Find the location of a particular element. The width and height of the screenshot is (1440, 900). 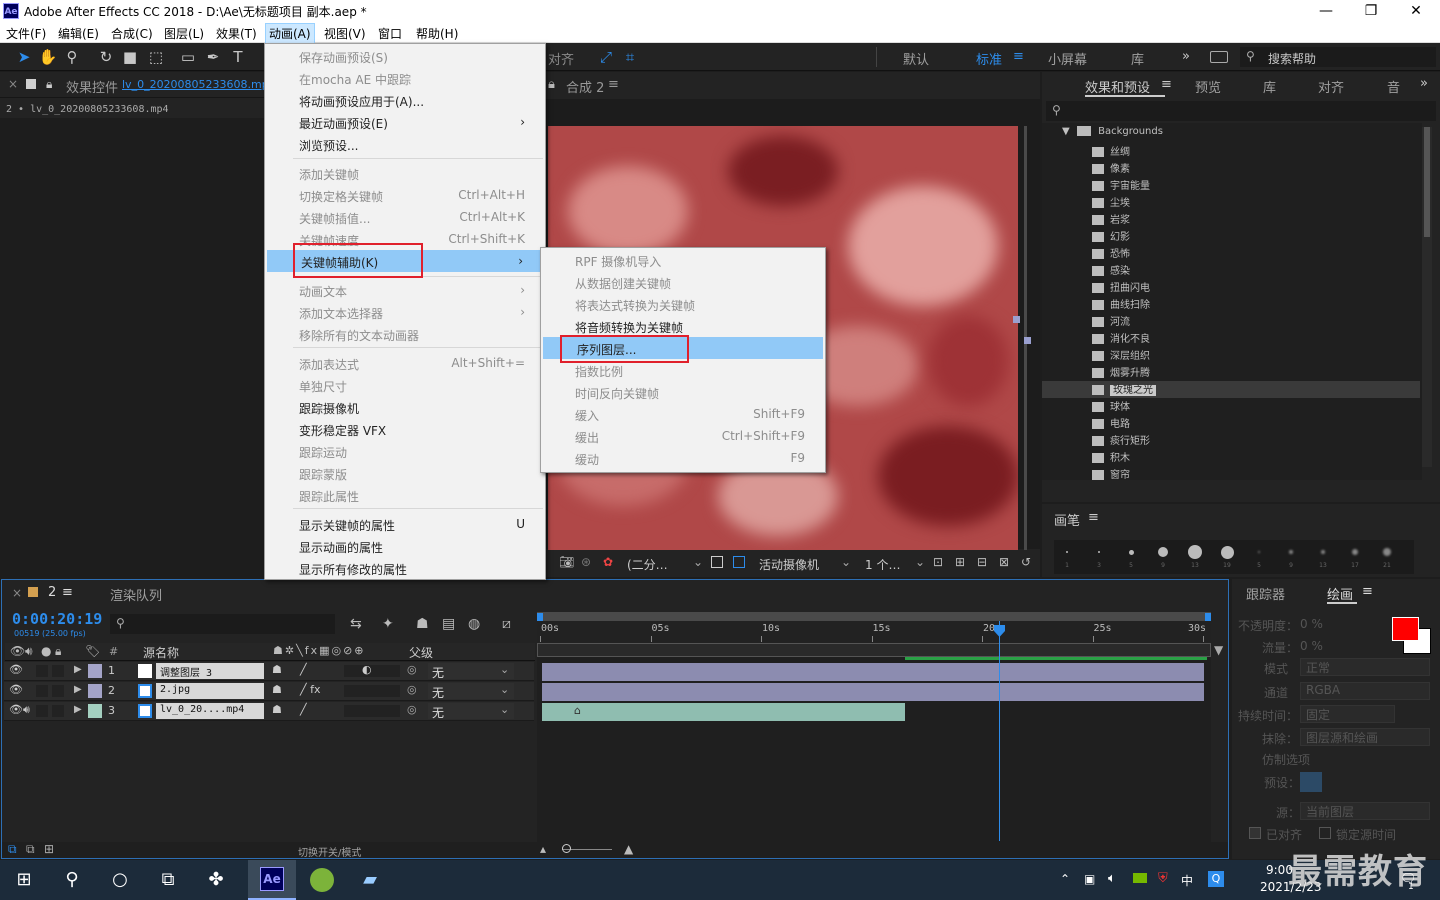

effect-preset-item: 岩浆 is located at coordinates (1111, 219).